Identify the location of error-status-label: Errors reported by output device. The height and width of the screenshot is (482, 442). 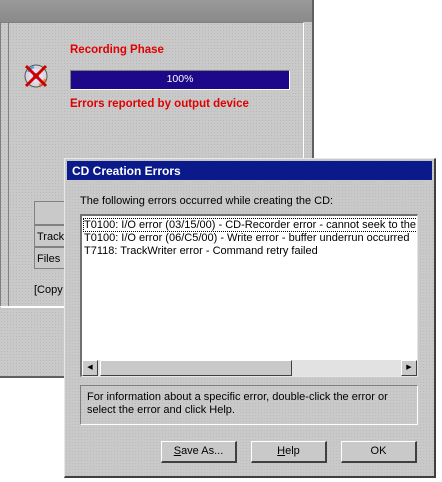
(159, 104).